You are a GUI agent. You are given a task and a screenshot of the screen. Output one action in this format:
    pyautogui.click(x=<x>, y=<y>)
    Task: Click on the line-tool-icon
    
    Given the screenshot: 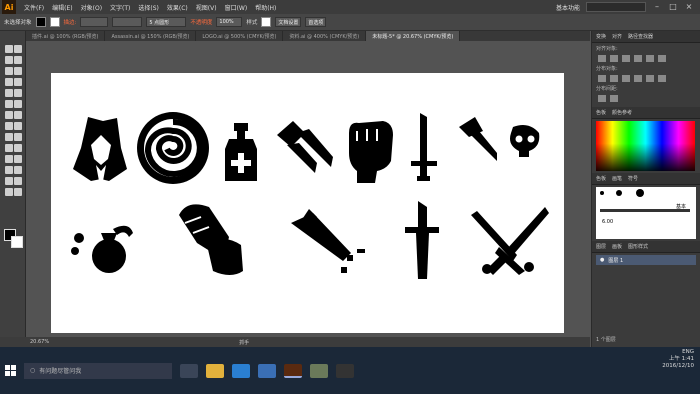 What is the action you would take?
    pyautogui.click(x=18, y=82)
    